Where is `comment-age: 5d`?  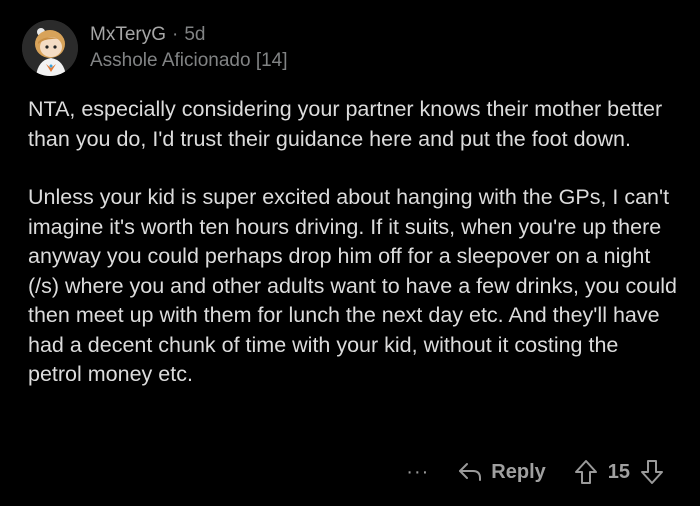
comment-age: 5d is located at coordinates (195, 34).